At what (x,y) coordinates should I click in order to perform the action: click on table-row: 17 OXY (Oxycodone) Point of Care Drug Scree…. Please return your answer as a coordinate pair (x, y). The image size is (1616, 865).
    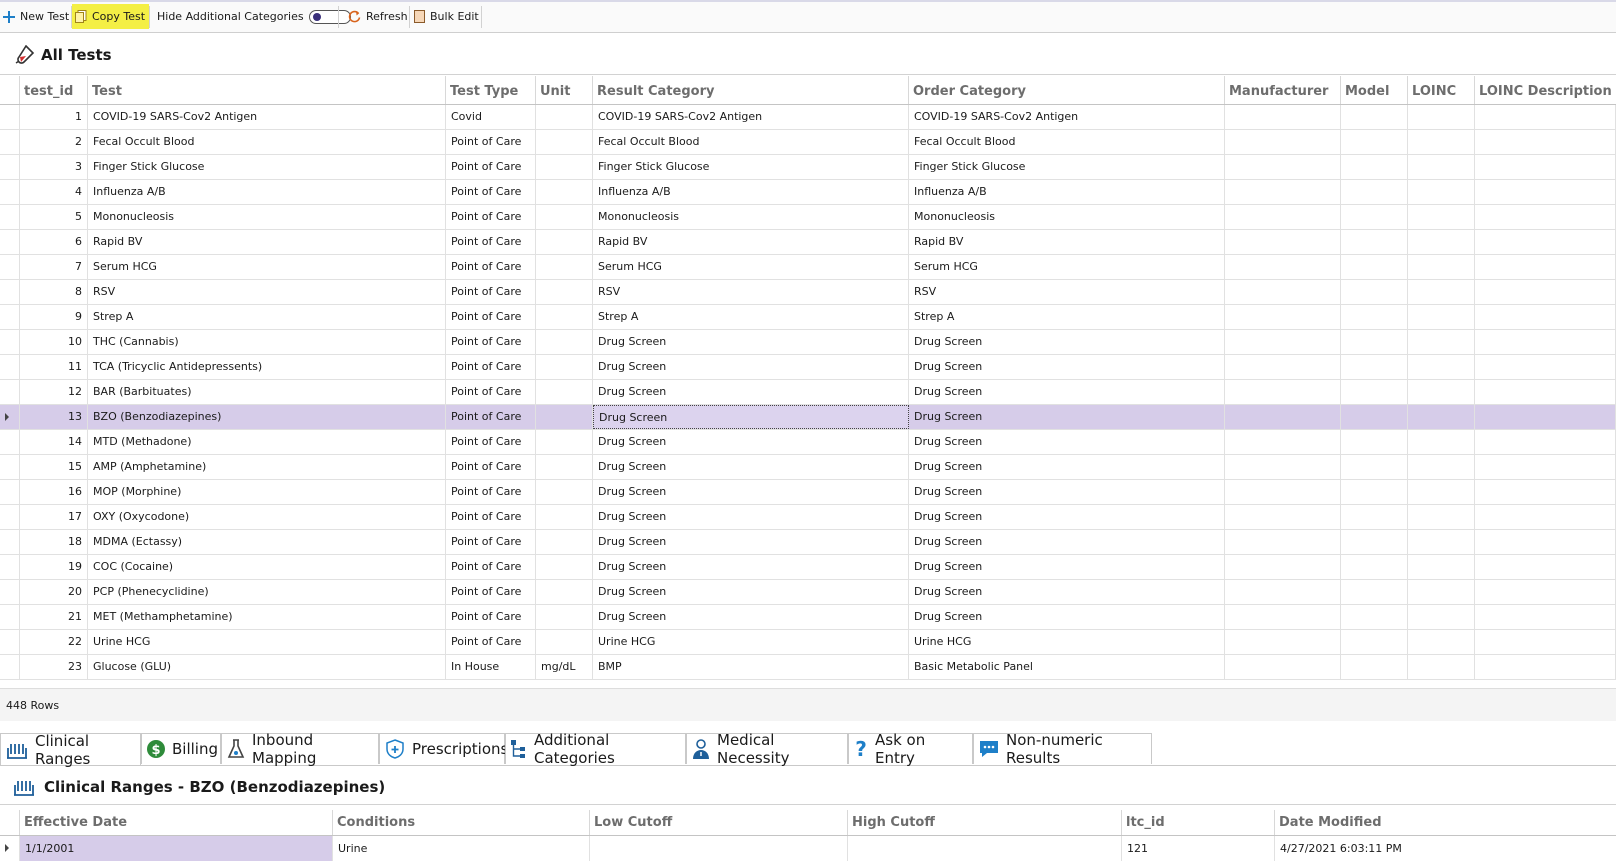
    Looking at the image, I should click on (808, 517).